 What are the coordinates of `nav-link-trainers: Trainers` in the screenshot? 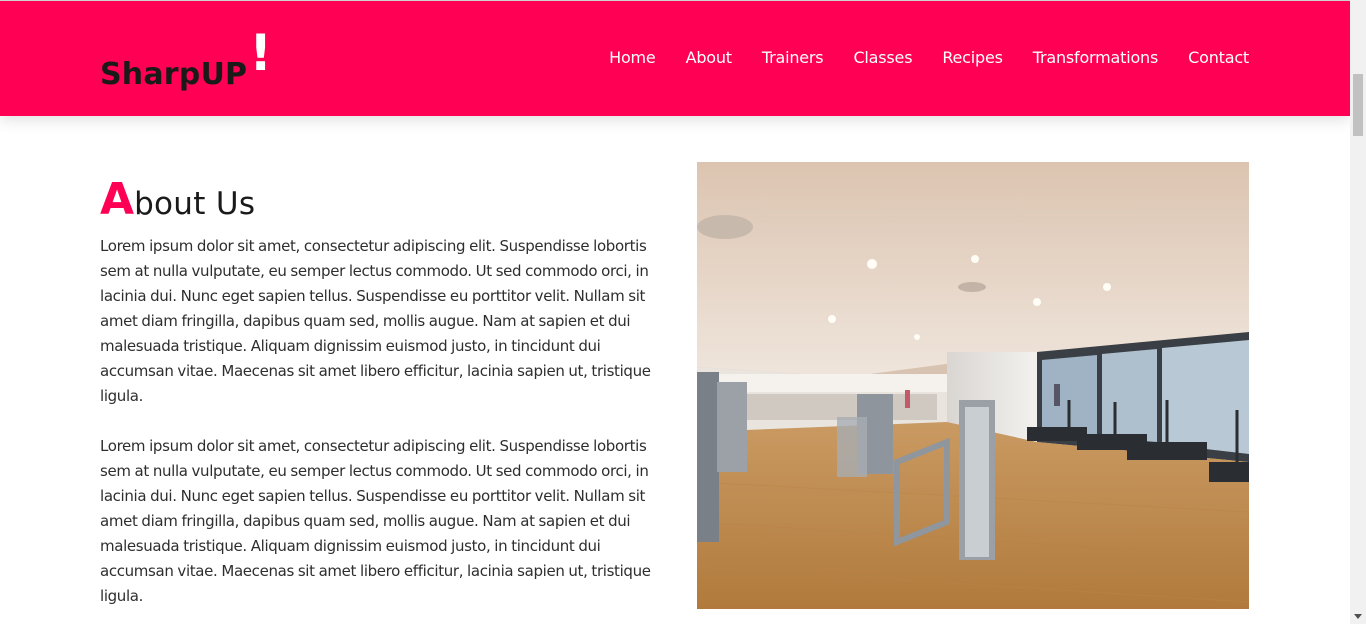 It's located at (793, 58).